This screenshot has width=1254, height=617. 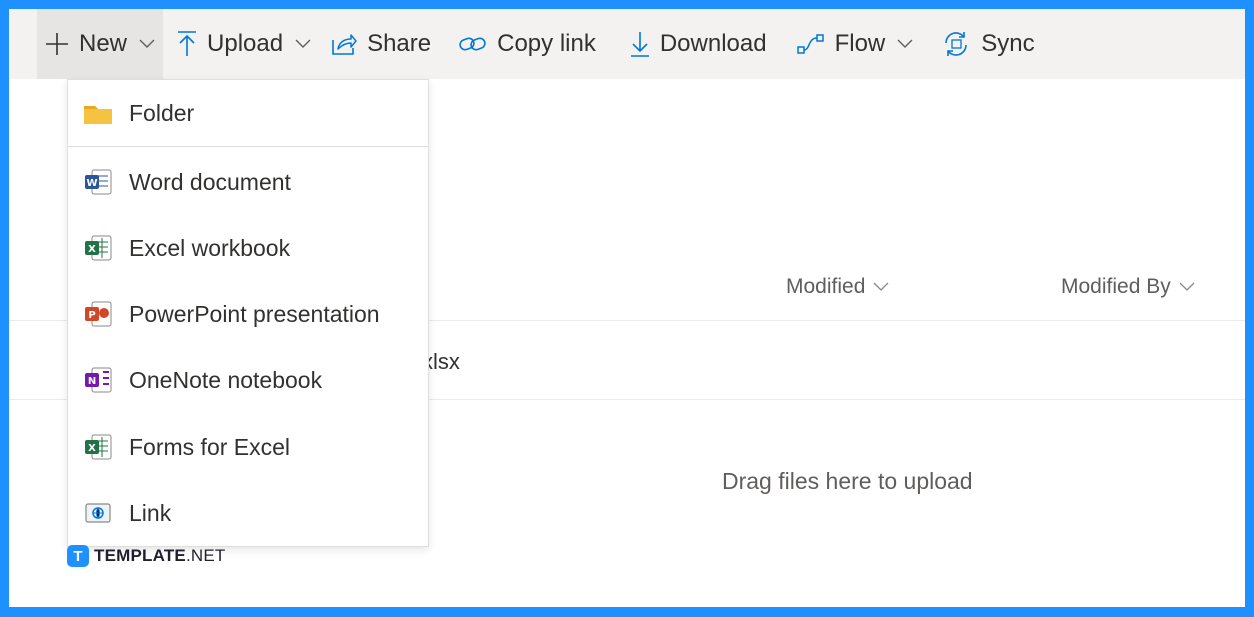 I want to click on svg-text: W, so click(x=91, y=183).